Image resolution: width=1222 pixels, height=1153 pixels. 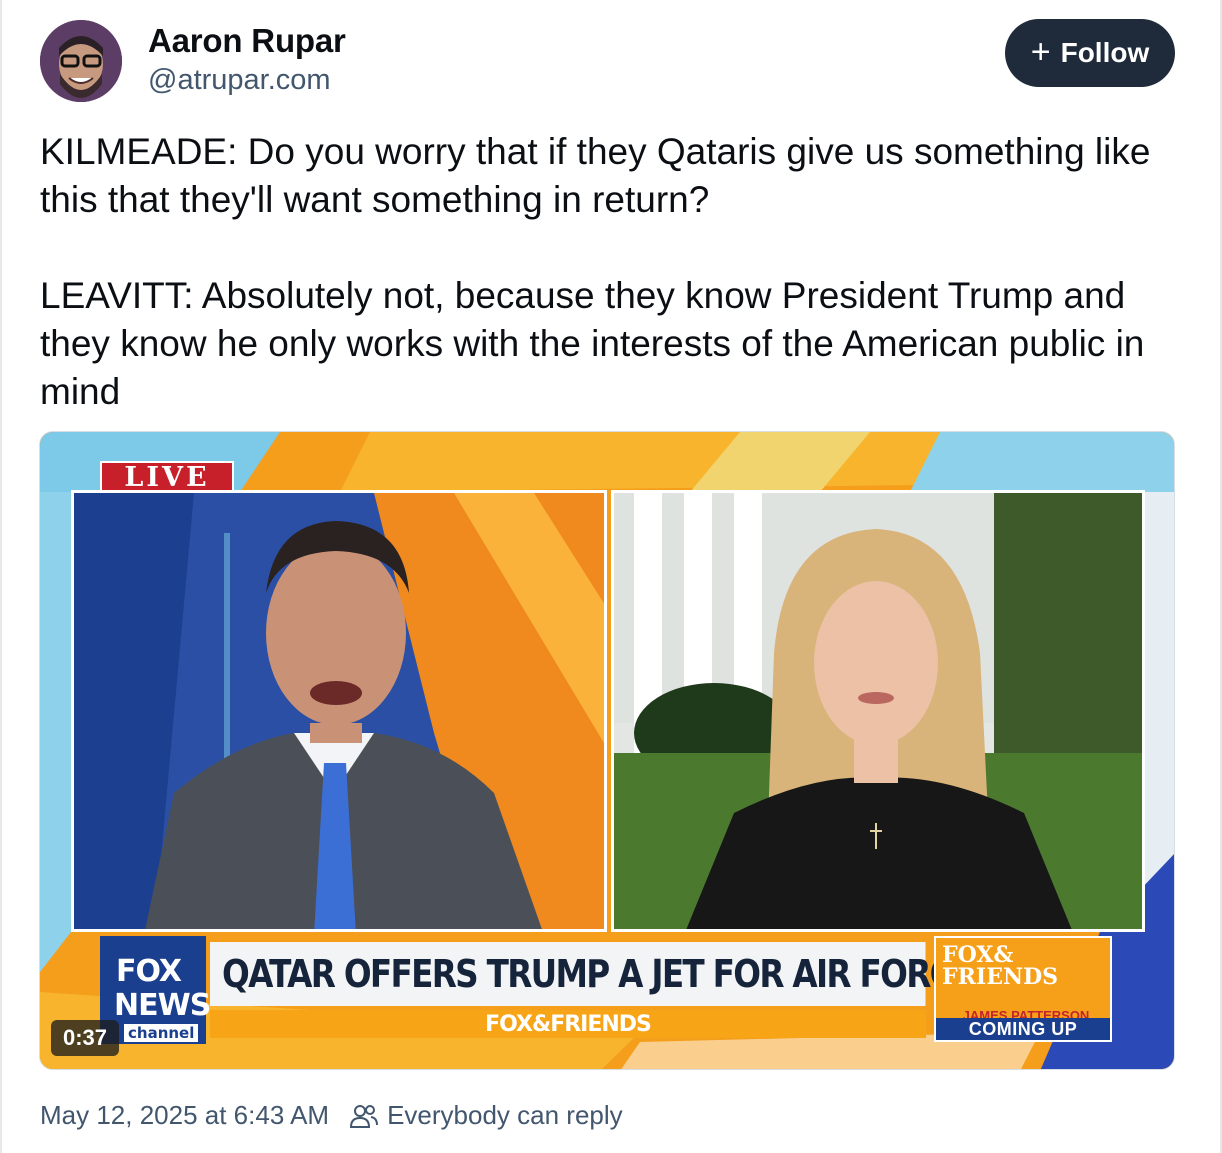 I want to click on logo-line: FOX, so click(x=149, y=971).